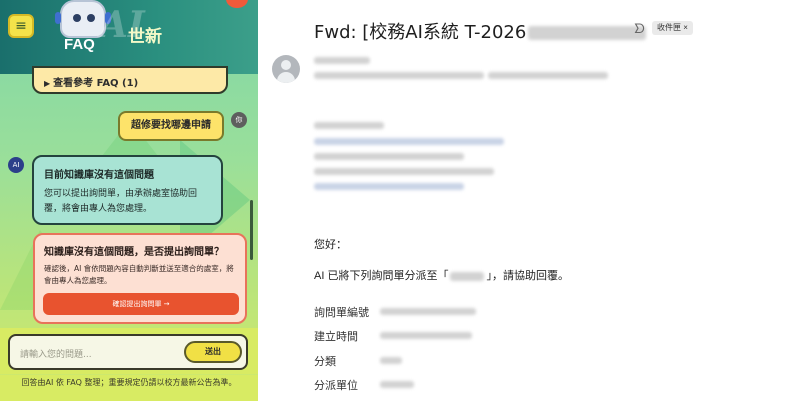  What do you see at coordinates (342, 60) in the screenshot?
I see `redacted-sender-name` at bounding box center [342, 60].